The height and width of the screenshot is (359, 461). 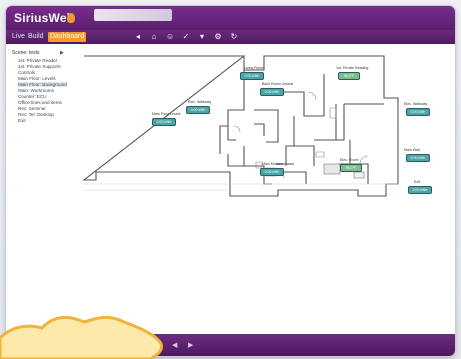 I want to click on brand-logo: SiriusWeb, so click(x=44, y=18).